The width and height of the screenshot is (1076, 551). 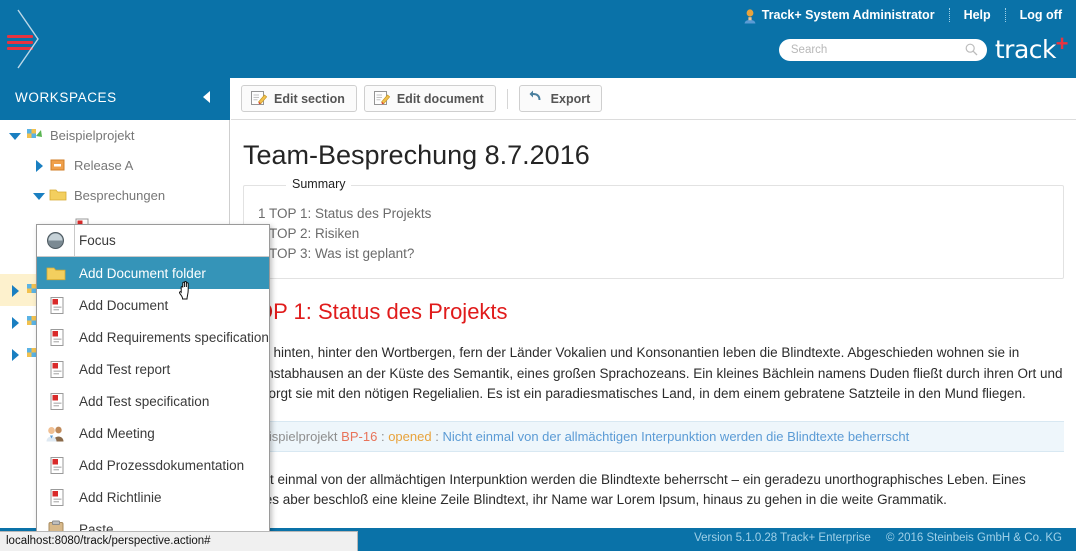 What do you see at coordinates (410, 436) in the screenshot?
I see `issue-status-badge: opened` at bounding box center [410, 436].